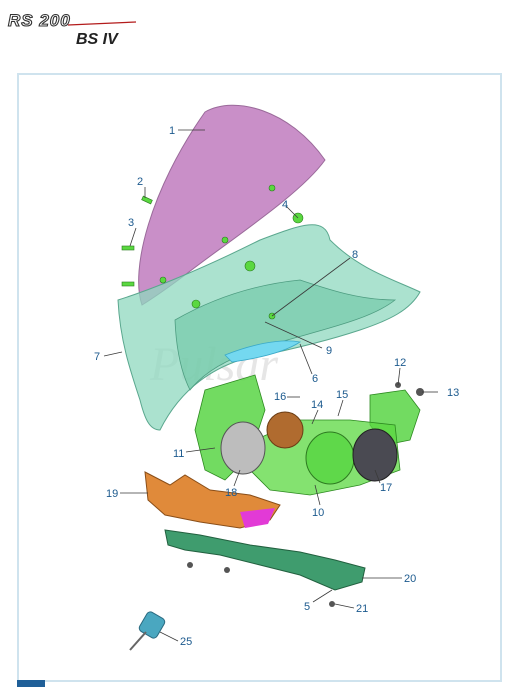 The width and height of the screenshot is (520, 687). Describe the element at coordinates (375, 455) in the screenshot. I see `right-lens-back-part` at that location.